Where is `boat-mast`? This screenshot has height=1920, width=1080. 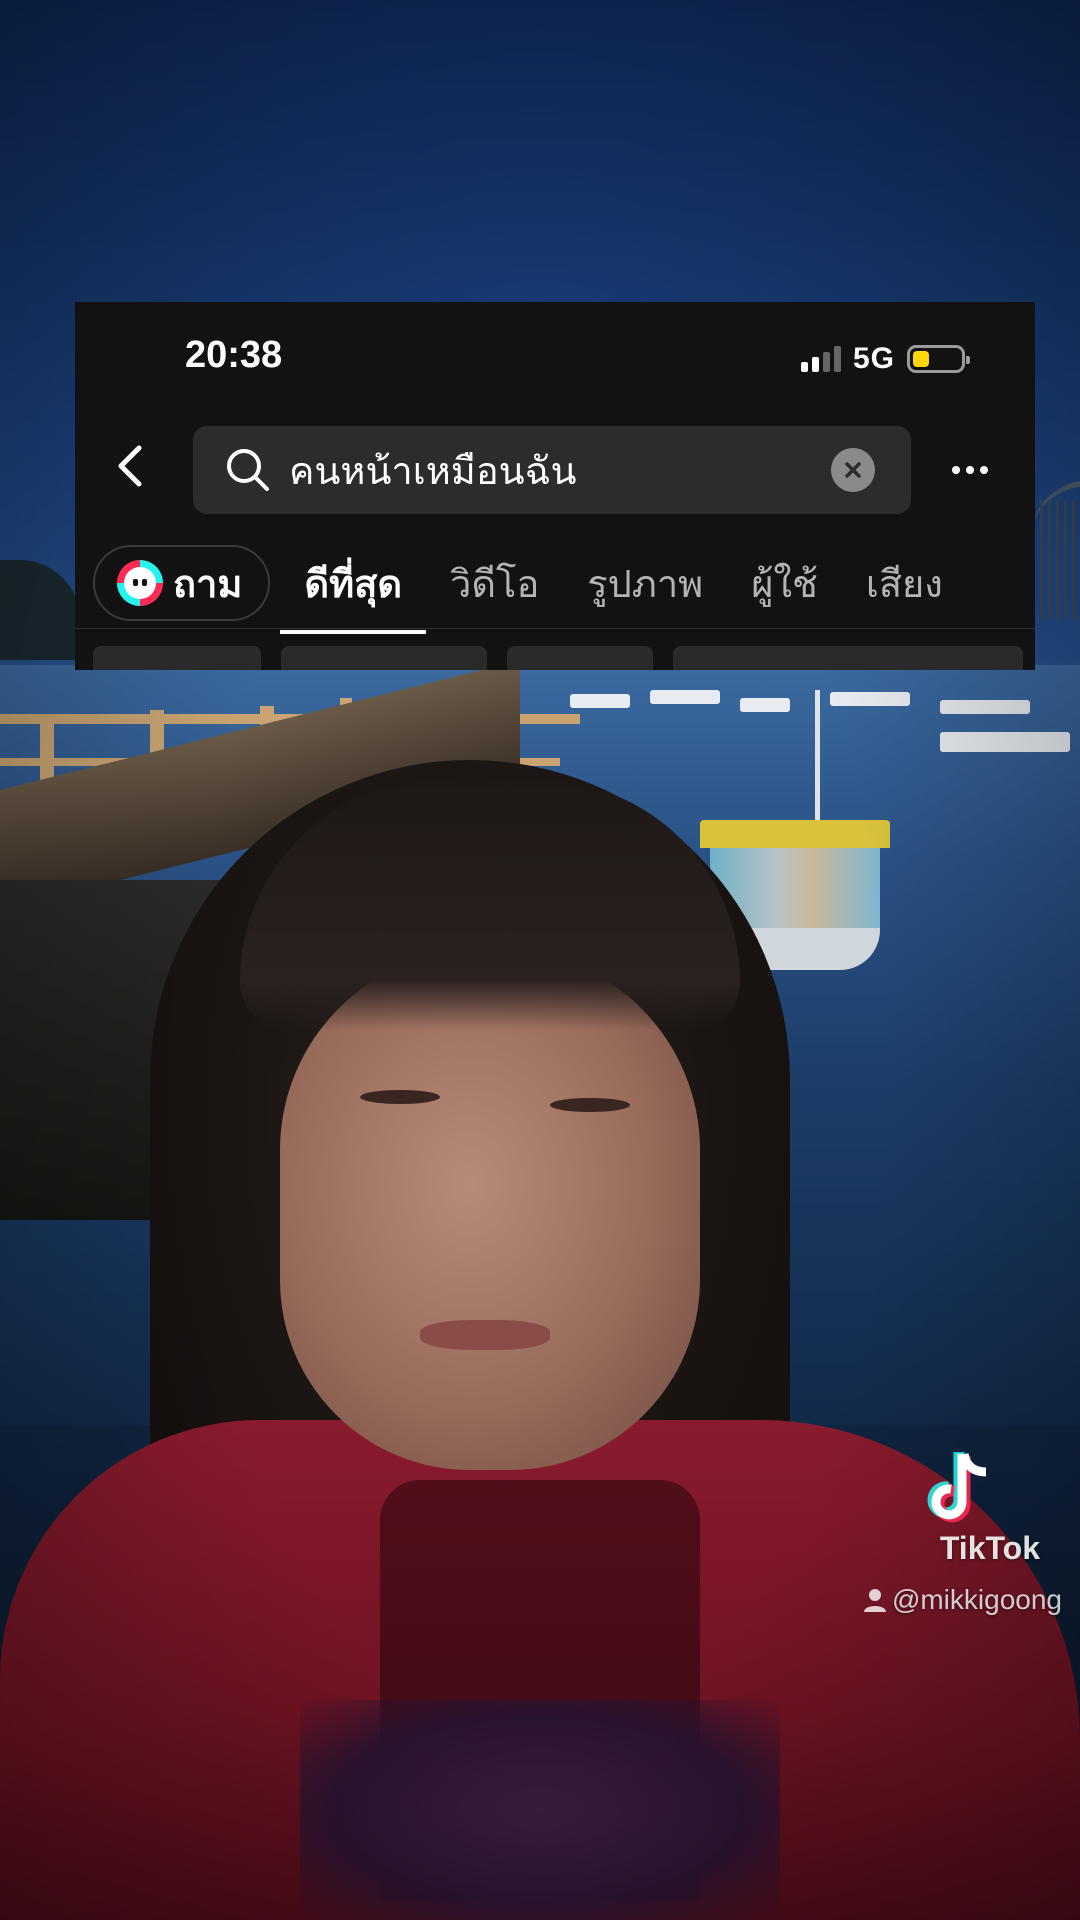 boat-mast is located at coordinates (817, 757).